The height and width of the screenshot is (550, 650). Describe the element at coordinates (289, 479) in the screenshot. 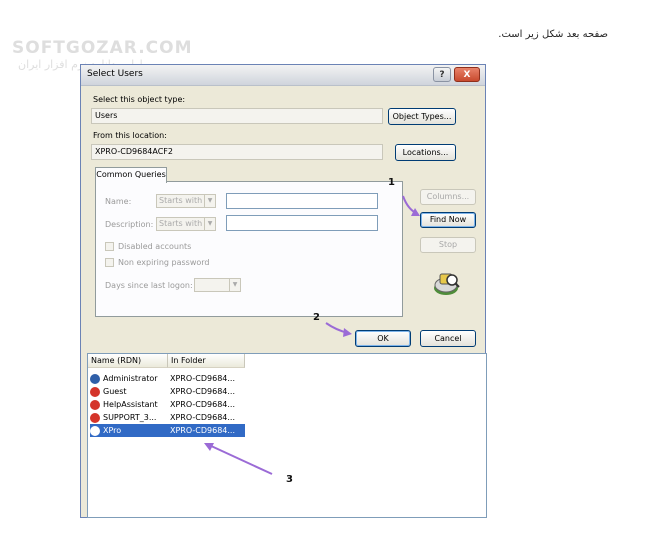

I see `annotation-3: 3` at that location.